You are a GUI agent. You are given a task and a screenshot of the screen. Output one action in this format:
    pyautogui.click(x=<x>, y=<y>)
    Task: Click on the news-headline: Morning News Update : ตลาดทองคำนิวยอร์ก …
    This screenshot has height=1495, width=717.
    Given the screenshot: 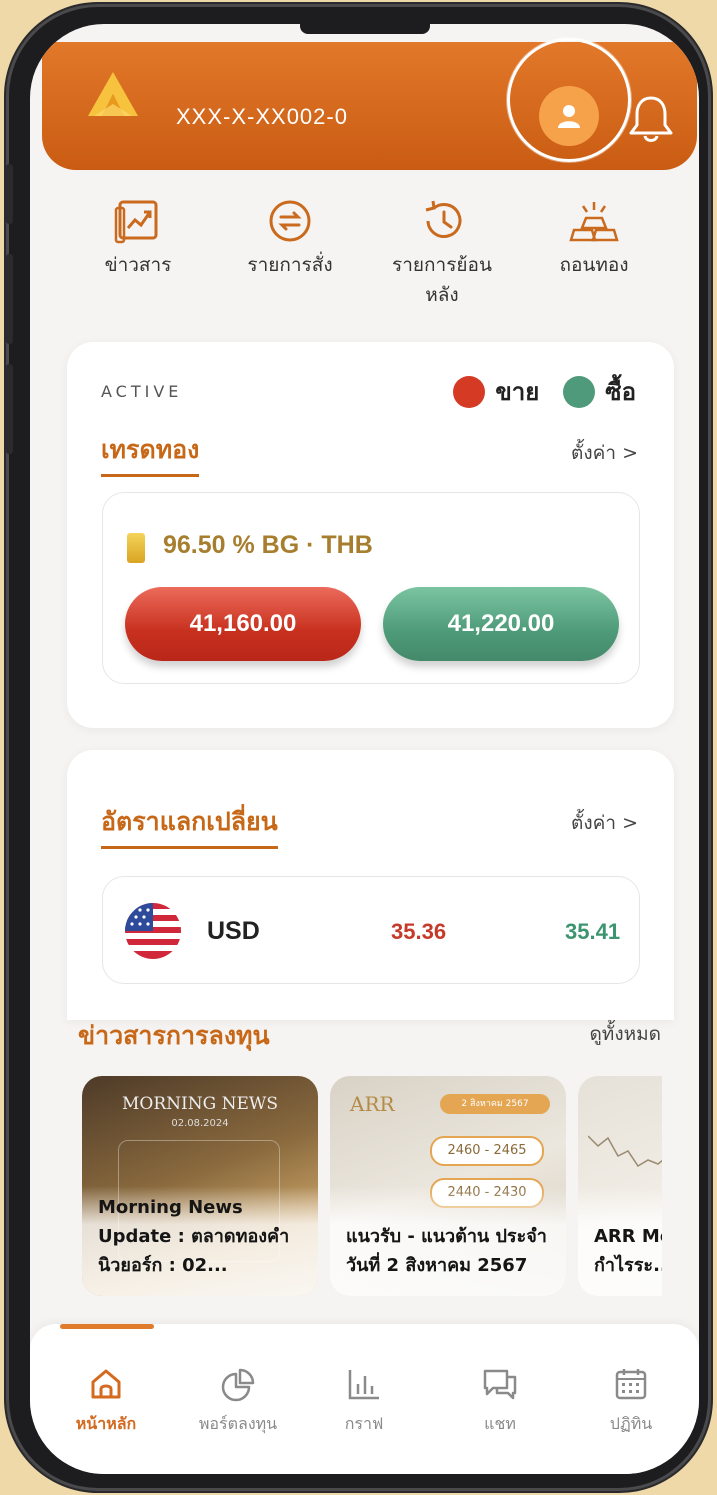 What is the action you would take?
    pyautogui.click(x=194, y=1236)
    